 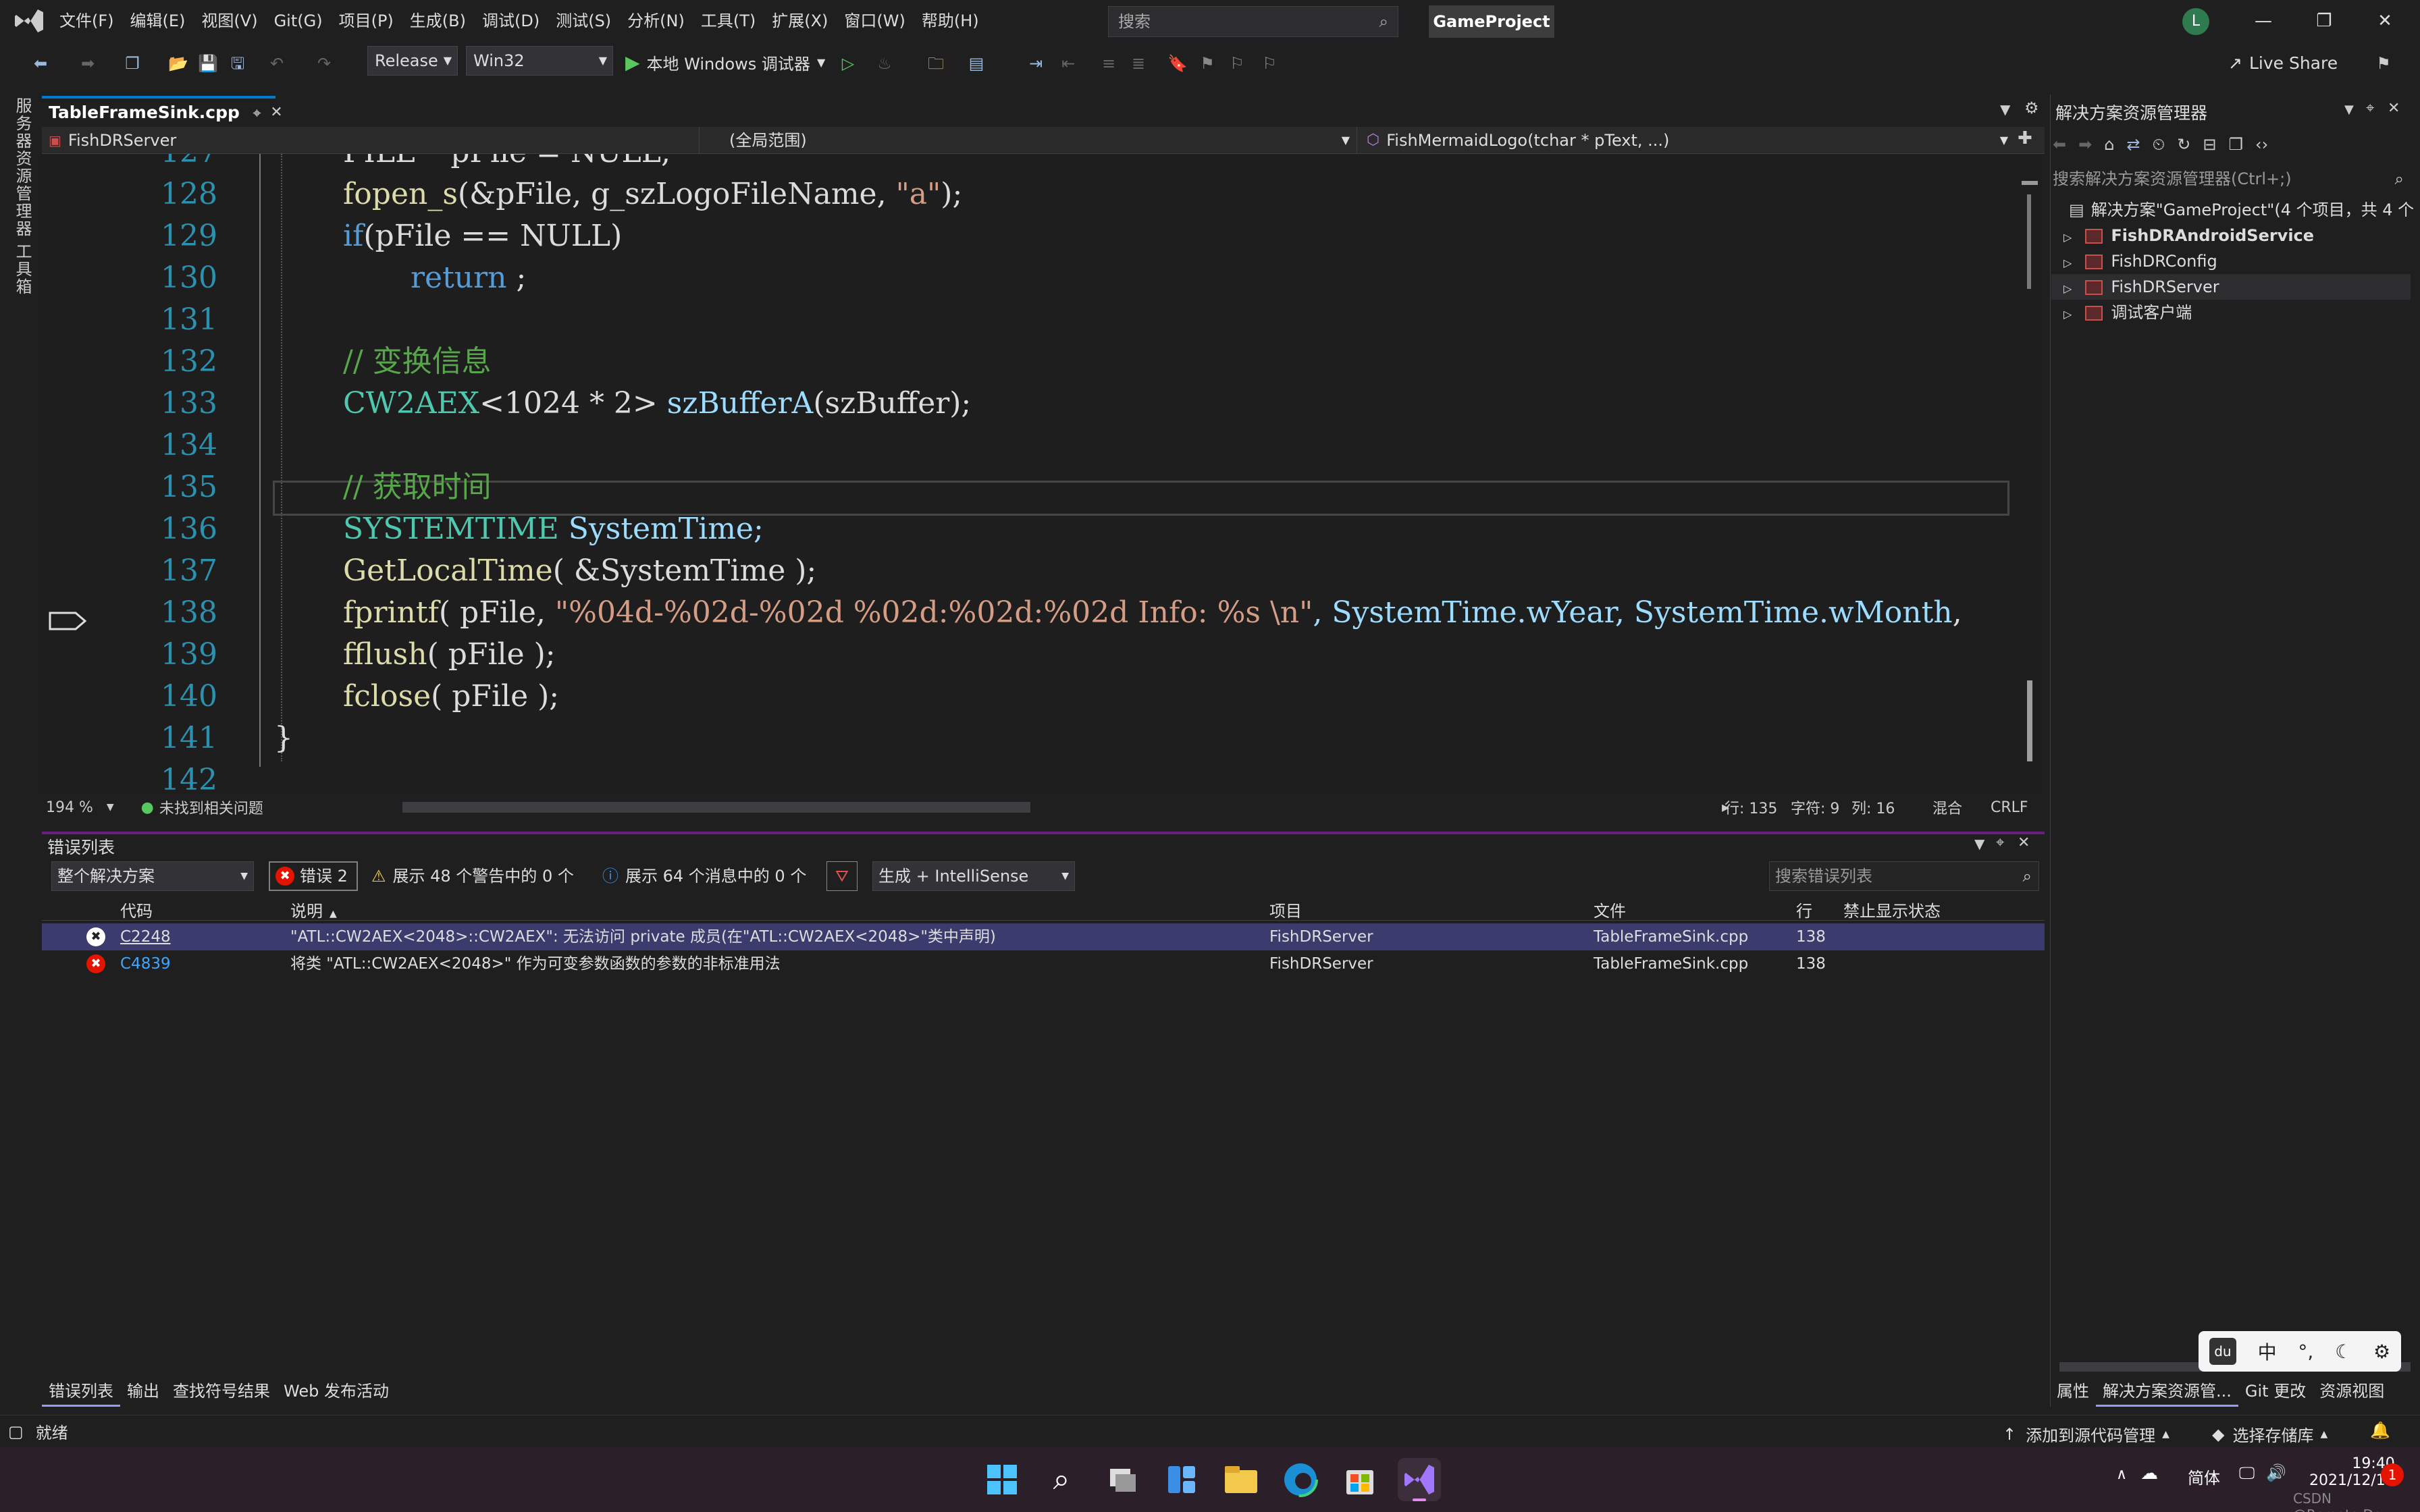 I want to click on column-code: 代码, so click(x=136, y=909).